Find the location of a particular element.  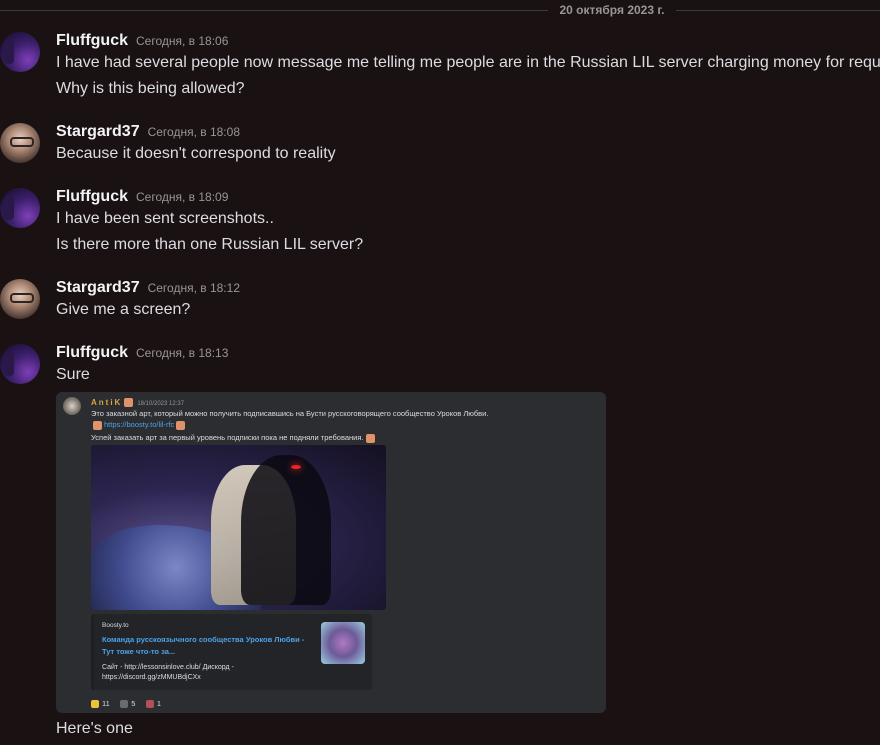

timestamp: Сегодня, в 18:12 is located at coordinates (193, 288).